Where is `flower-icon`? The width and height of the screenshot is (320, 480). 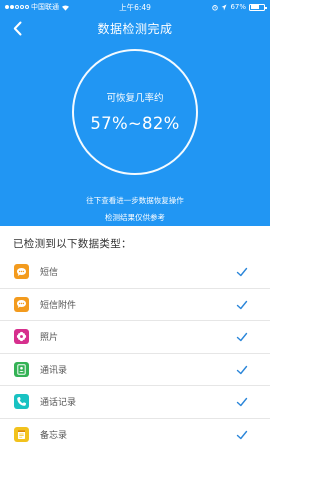
flower-icon is located at coordinates (21, 337).